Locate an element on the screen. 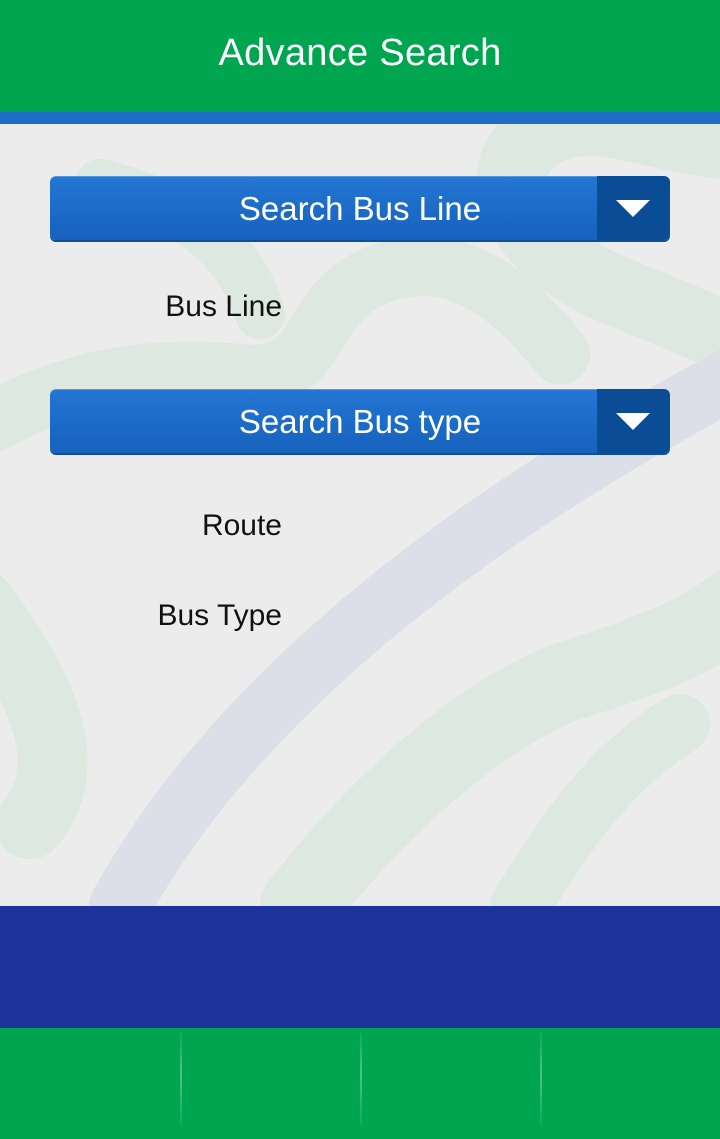 This screenshot has width=720, height=1139. search-bus-line-dropdown: Search Bus Line is located at coordinates (360, 208).